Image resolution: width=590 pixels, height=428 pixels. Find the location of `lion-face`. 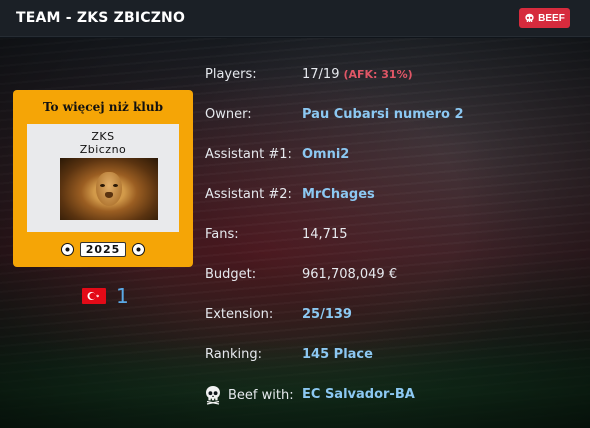

lion-face is located at coordinates (109, 189).